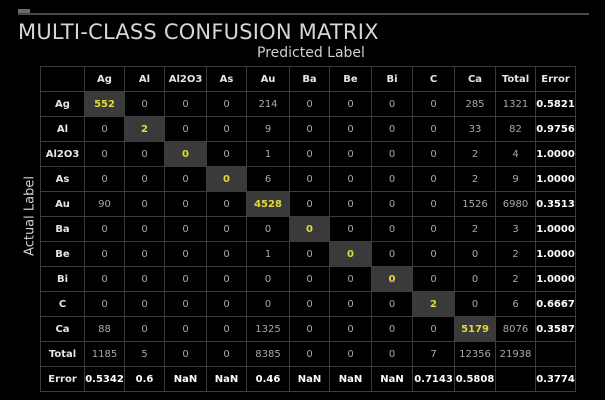 This screenshot has height=400, width=605. What do you see at coordinates (104, 204) in the screenshot?
I see `matrix-cell: 90` at bounding box center [104, 204].